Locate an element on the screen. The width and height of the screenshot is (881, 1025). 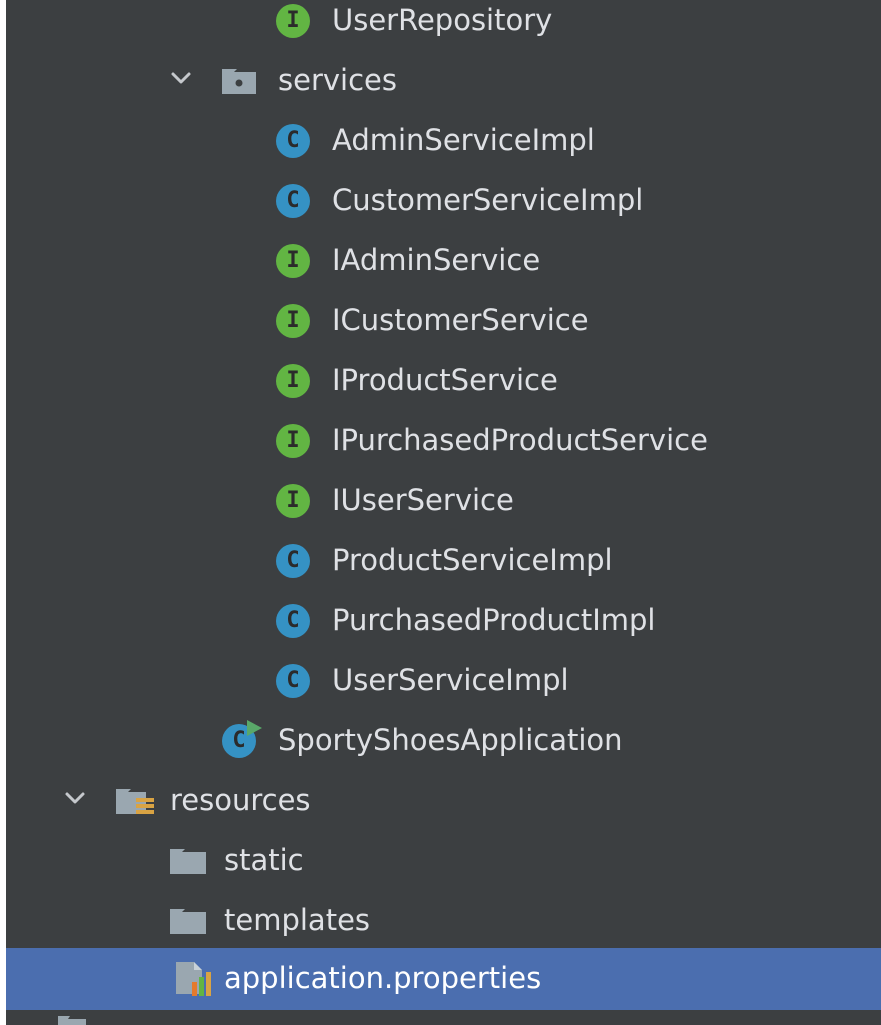
tree-item-iadmin-service: I IAdminService is located at coordinates (443, 260).